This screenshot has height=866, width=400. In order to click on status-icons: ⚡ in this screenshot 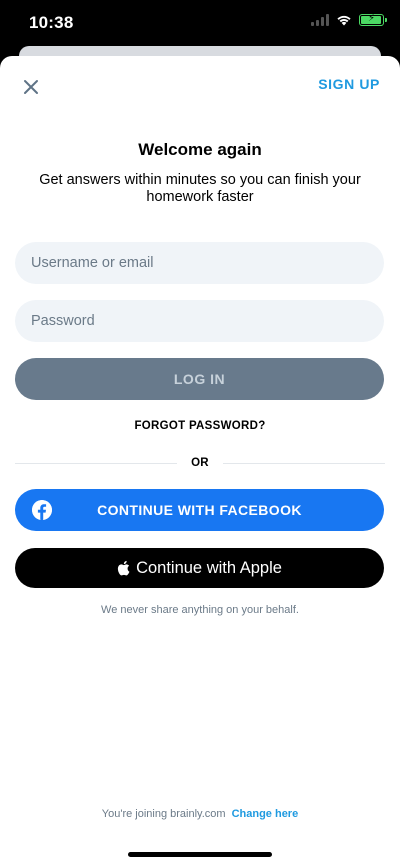, I will do `click(349, 19)`.